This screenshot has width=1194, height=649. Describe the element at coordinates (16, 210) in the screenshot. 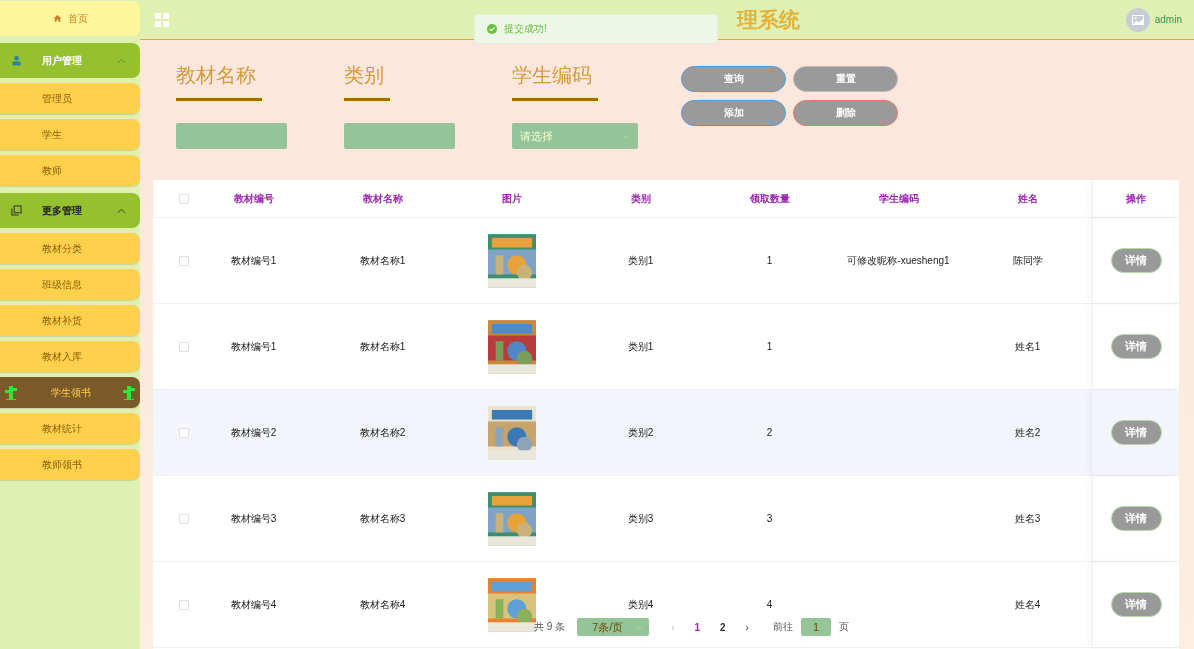

I see `copy-icon` at that location.